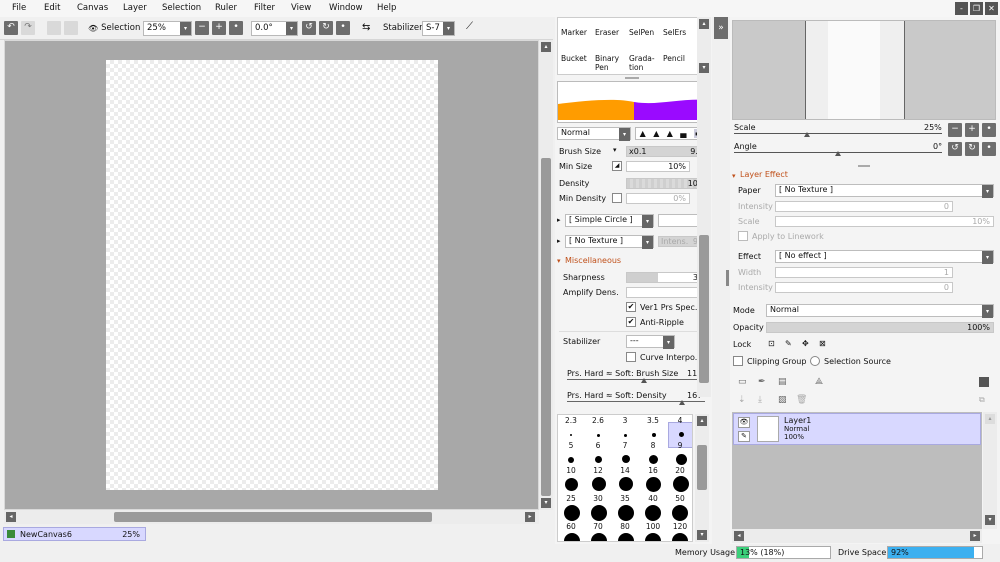 This screenshot has height=562, width=1000. What do you see at coordinates (574, 58) in the screenshot?
I see `tool-bucket: Bucket` at bounding box center [574, 58].